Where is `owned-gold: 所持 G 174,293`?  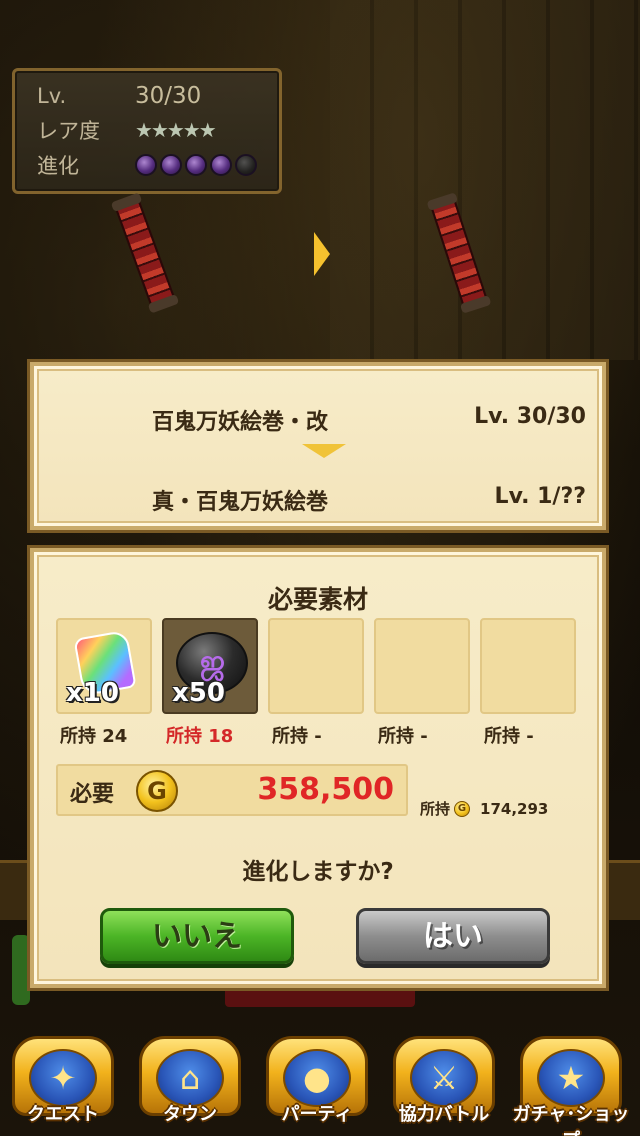 owned-gold: 所持 G 174,293 is located at coordinates (484, 808).